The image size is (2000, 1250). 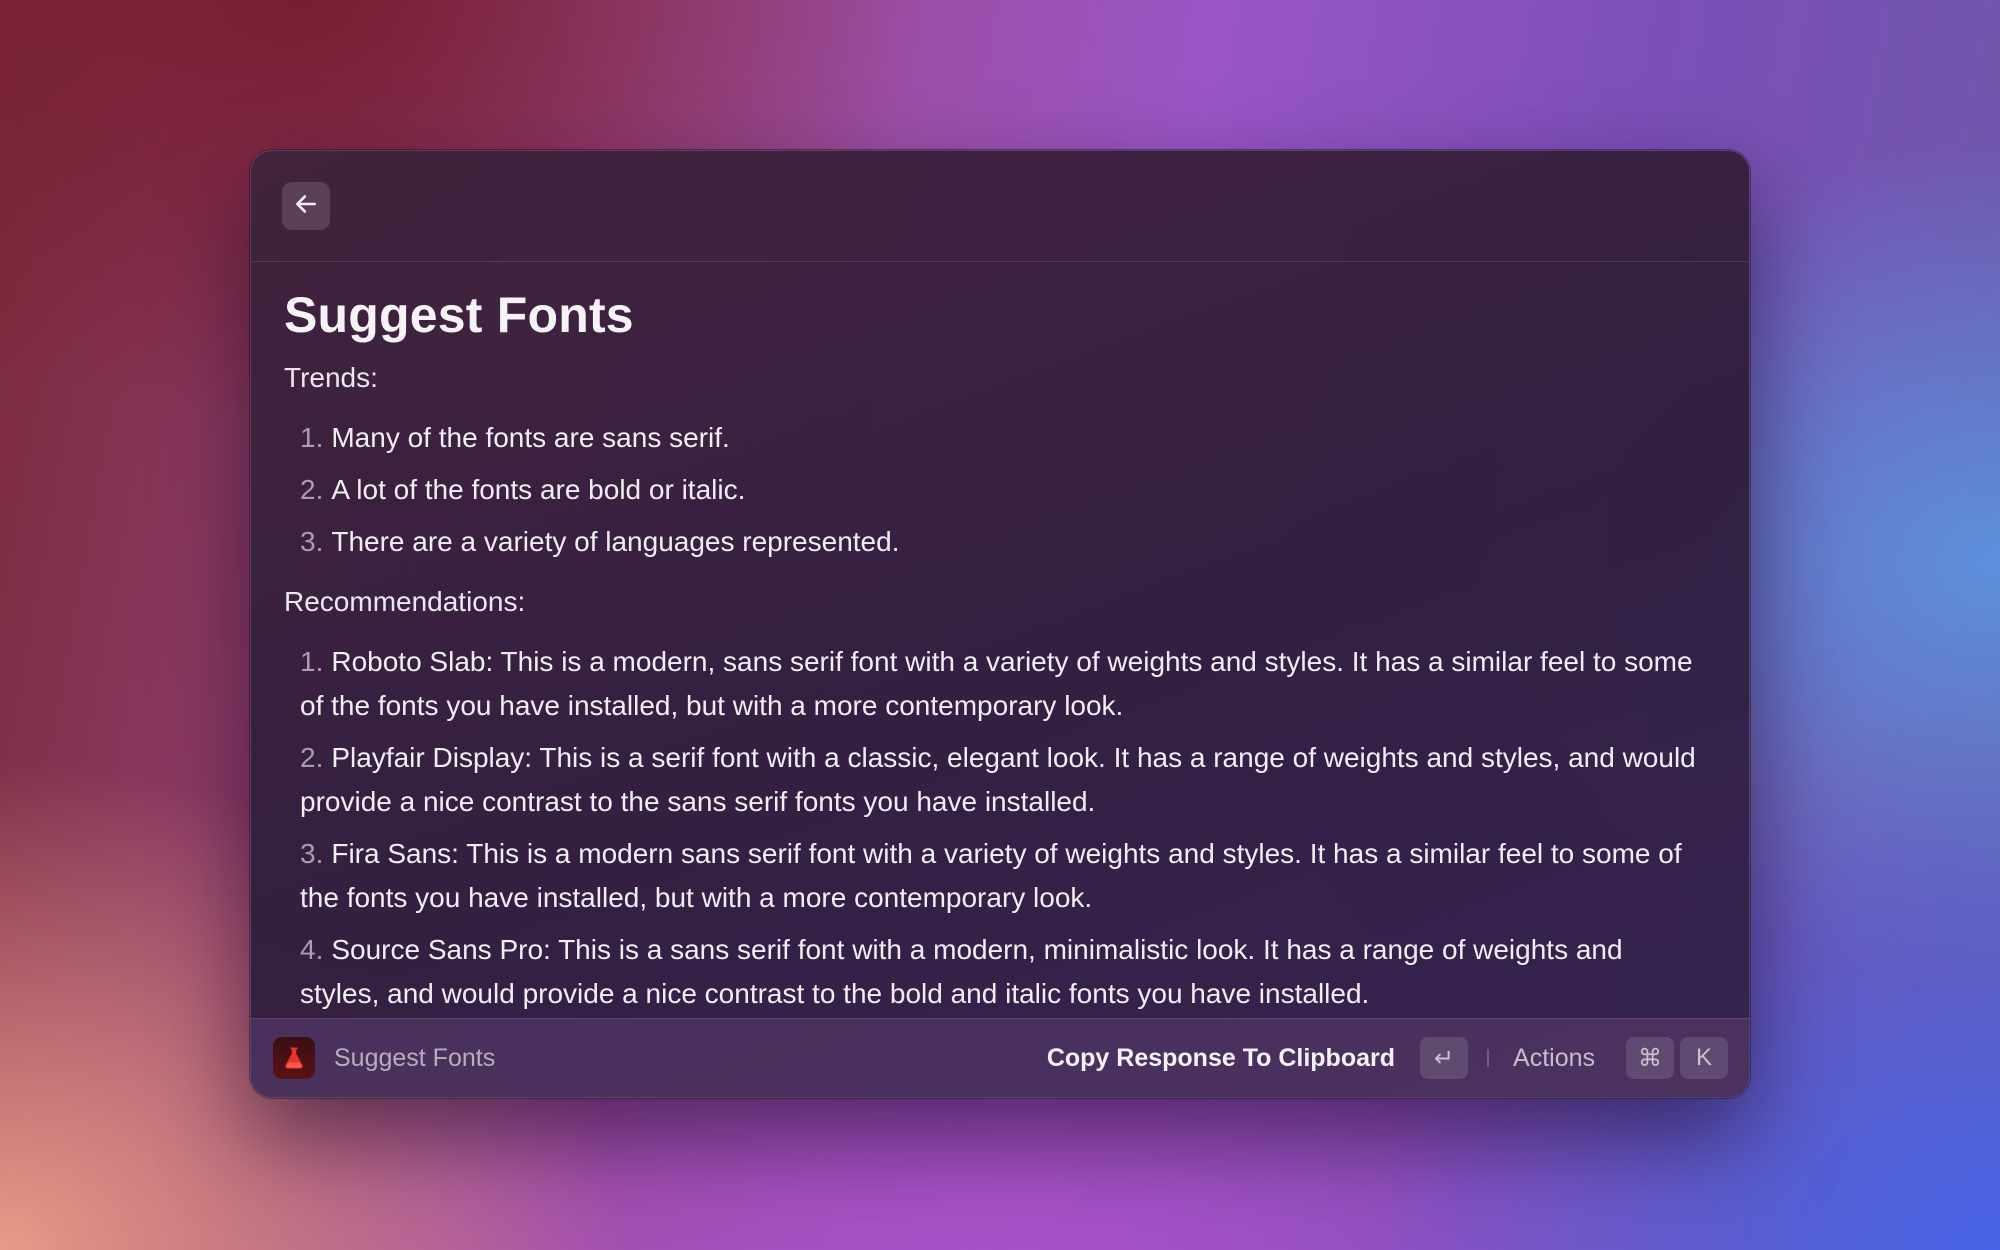 What do you see at coordinates (405, 601) in the screenshot?
I see `recommendations-heading: Recommendations:` at bounding box center [405, 601].